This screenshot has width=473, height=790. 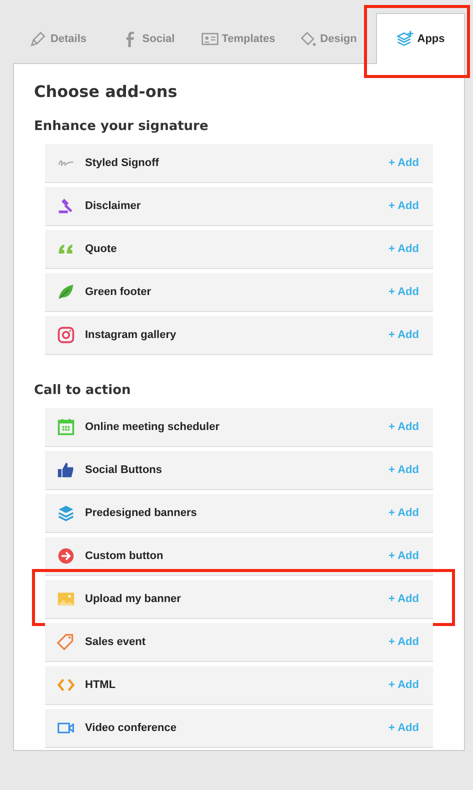 What do you see at coordinates (238, 38) in the screenshot?
I see `tab: Templates` at bounding box center [238, 38].